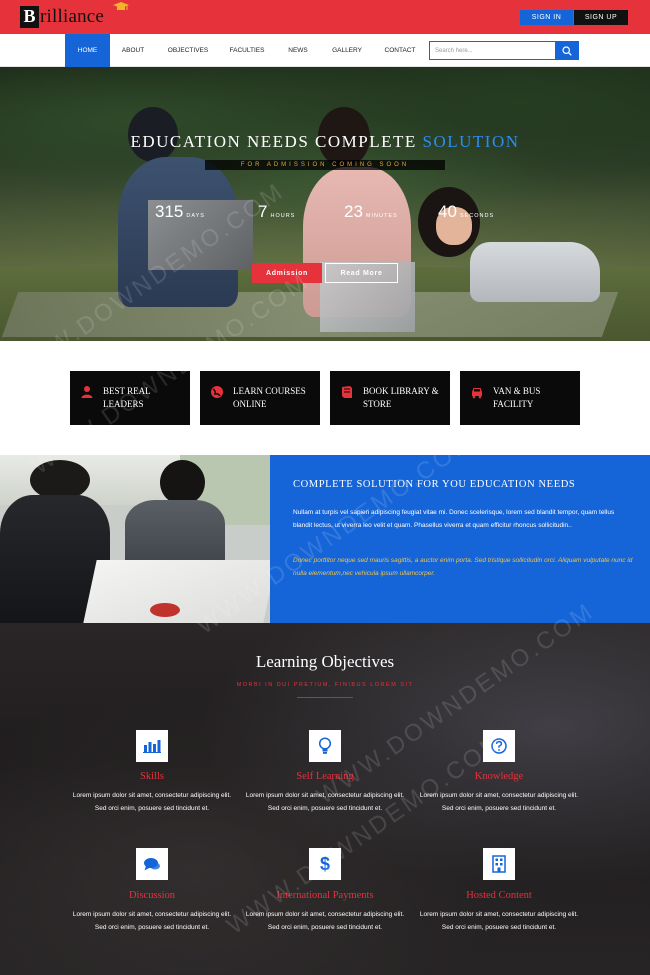 The width and height of the screenshot is (650, 975). What do you see at coordinates (283, 216) in the screenshot?
I see `countdown-unit: HOURS` at bounding box center [283, 216].